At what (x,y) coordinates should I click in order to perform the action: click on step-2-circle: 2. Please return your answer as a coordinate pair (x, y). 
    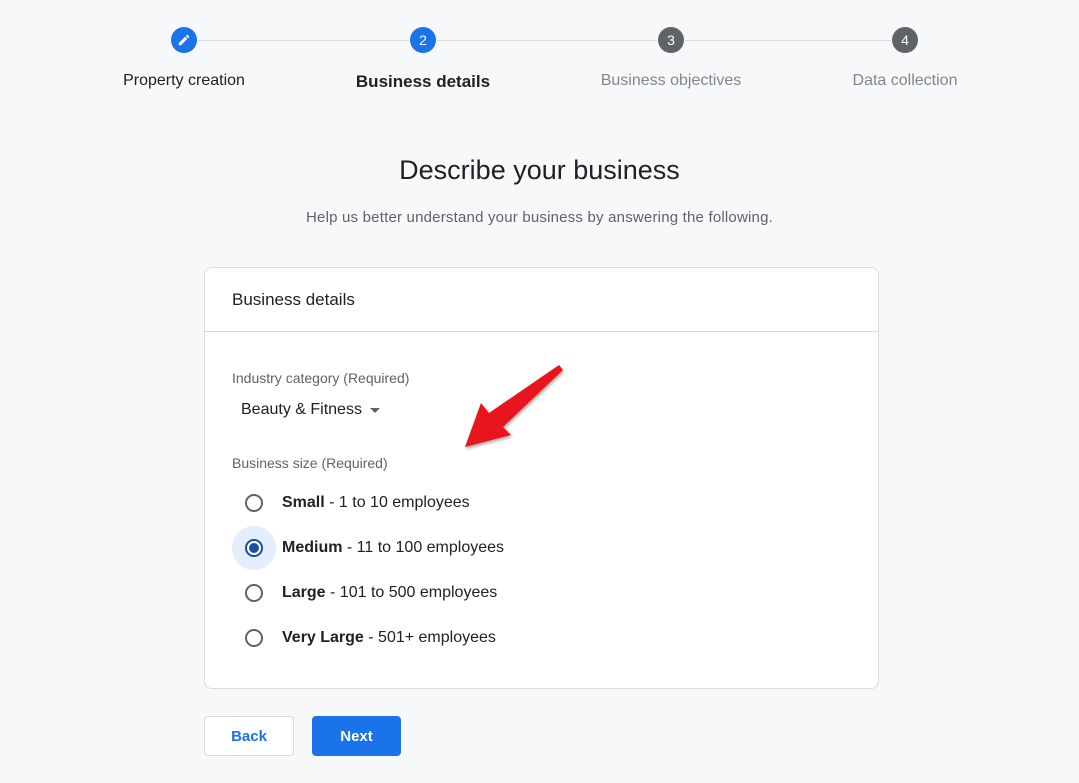
    Looking at the image, I should click on (423, 40).